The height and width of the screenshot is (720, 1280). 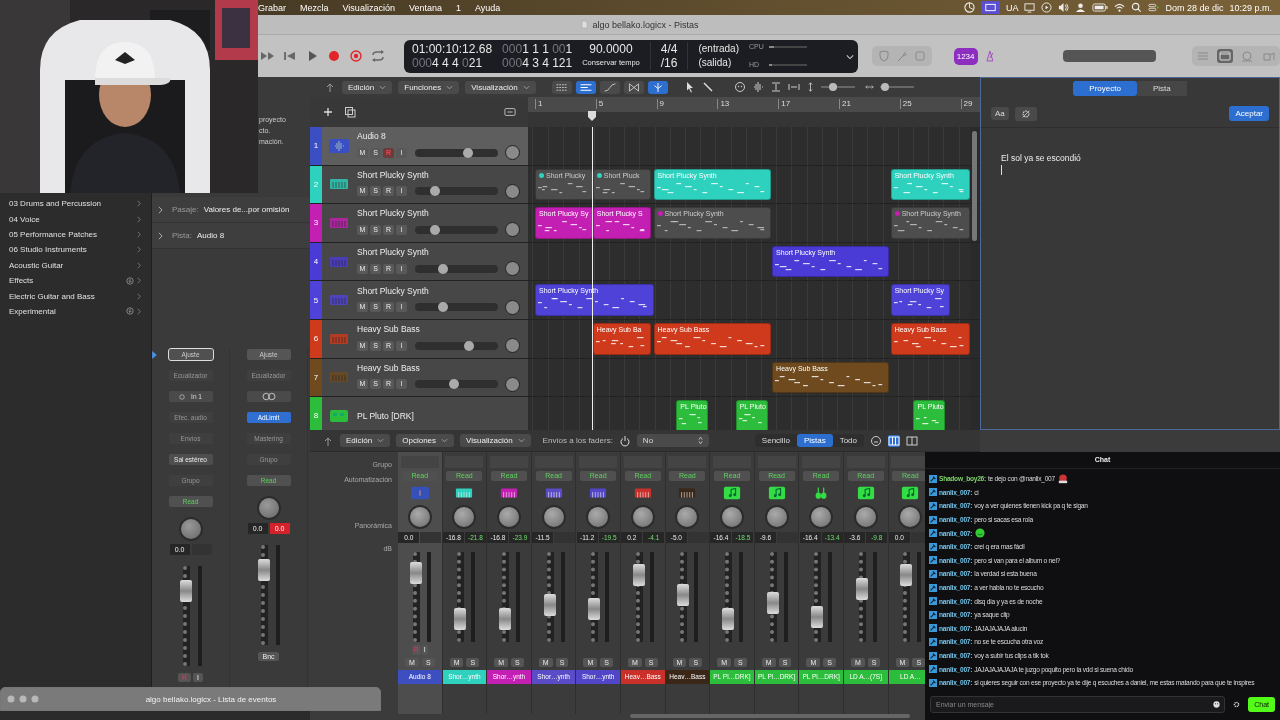 What do you see at coordinates (328, 112) in the screenshot?
I see `add-icon` at bounding box center [328, 112].